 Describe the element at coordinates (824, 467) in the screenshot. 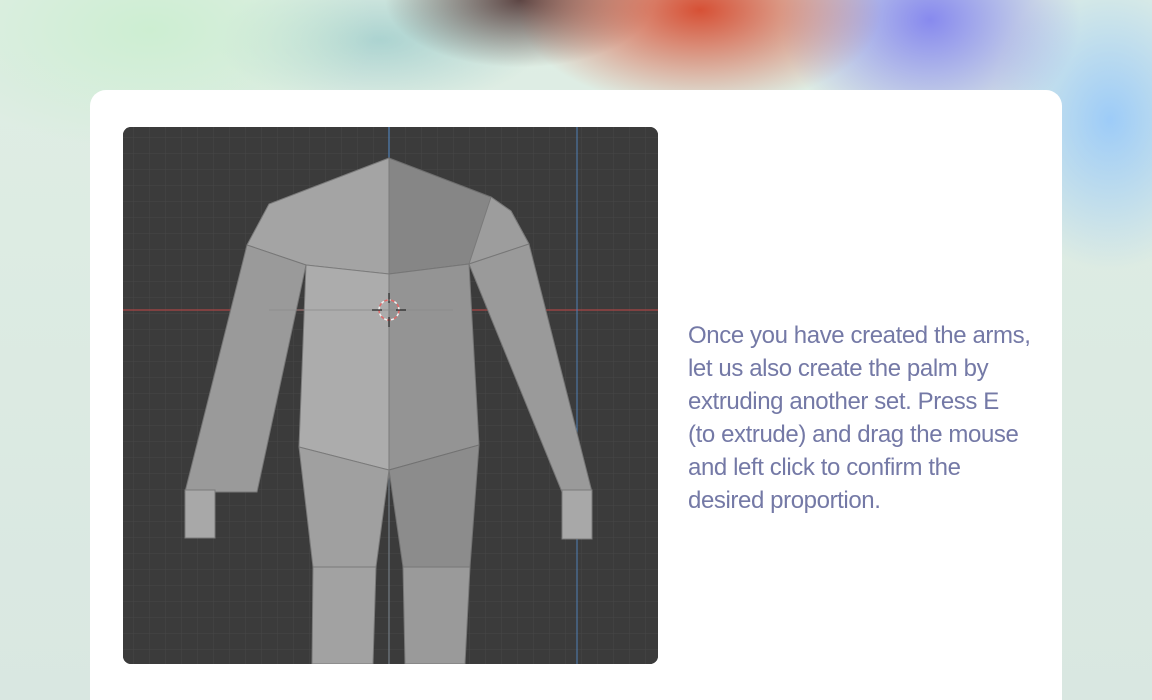

I see `description-line: and left click to confirm the` at that location.